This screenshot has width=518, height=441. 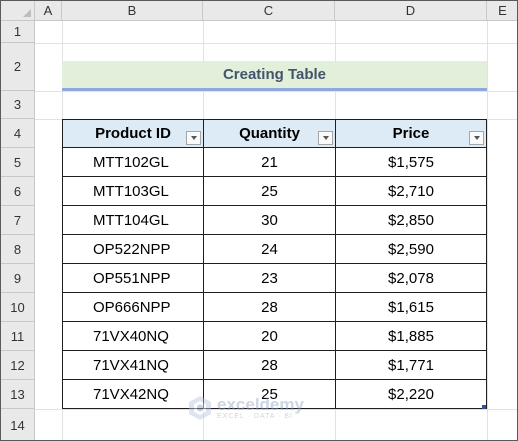 What do you see at coordinates (411, 191) in the screenshot?
I see `cell-price: $2,710` at bounding box center [411, 191].